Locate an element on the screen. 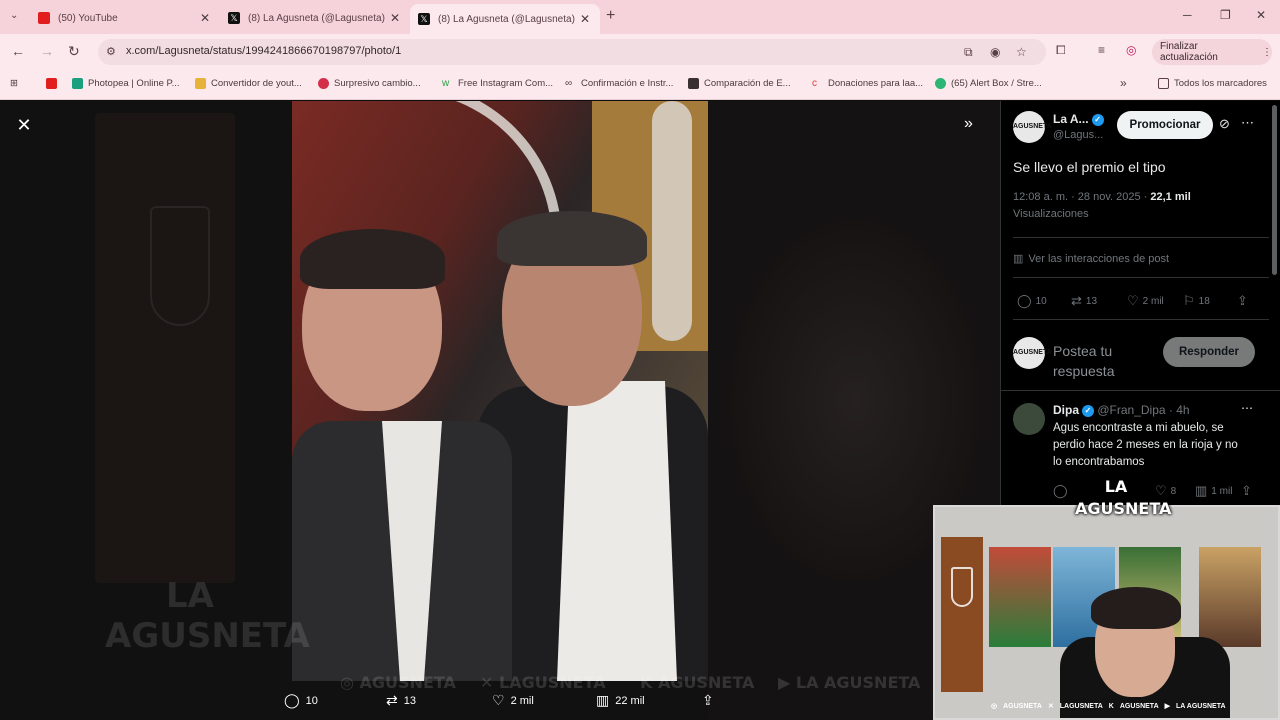  tab-x-2-active: 𝕏 (8) La Agusneta (@Lagusneta) ✕ is located at coordinates (505, 19).